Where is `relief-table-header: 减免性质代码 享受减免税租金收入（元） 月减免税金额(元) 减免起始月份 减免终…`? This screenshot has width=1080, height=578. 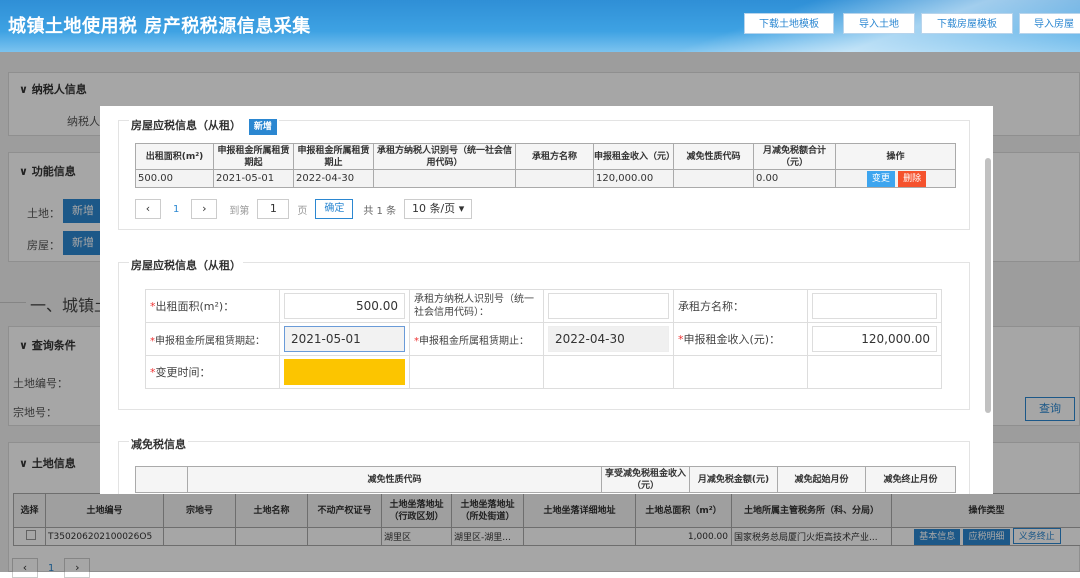
relief-table-header: 减免性质代码 享受减免税租金收入（元） 月减免税金额(元) 减免起始月份 减免终… is located at coordinates (546, 480).